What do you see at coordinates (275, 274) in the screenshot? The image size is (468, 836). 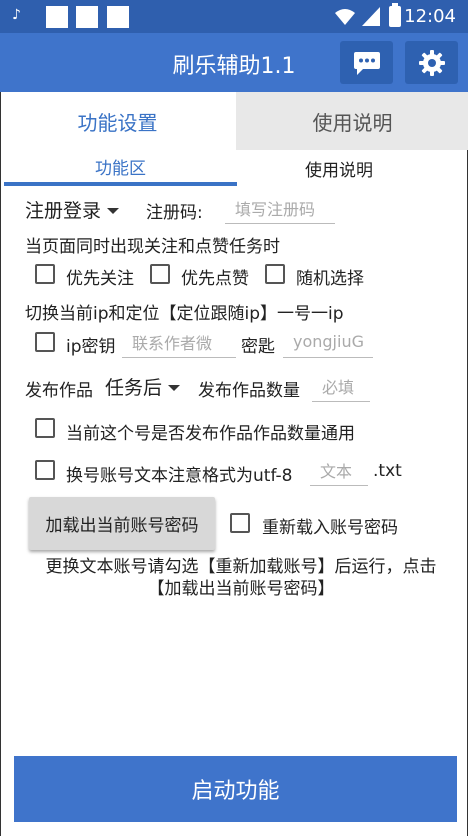 I see `random-choice-checkbox` at bounding box center [275, 274].